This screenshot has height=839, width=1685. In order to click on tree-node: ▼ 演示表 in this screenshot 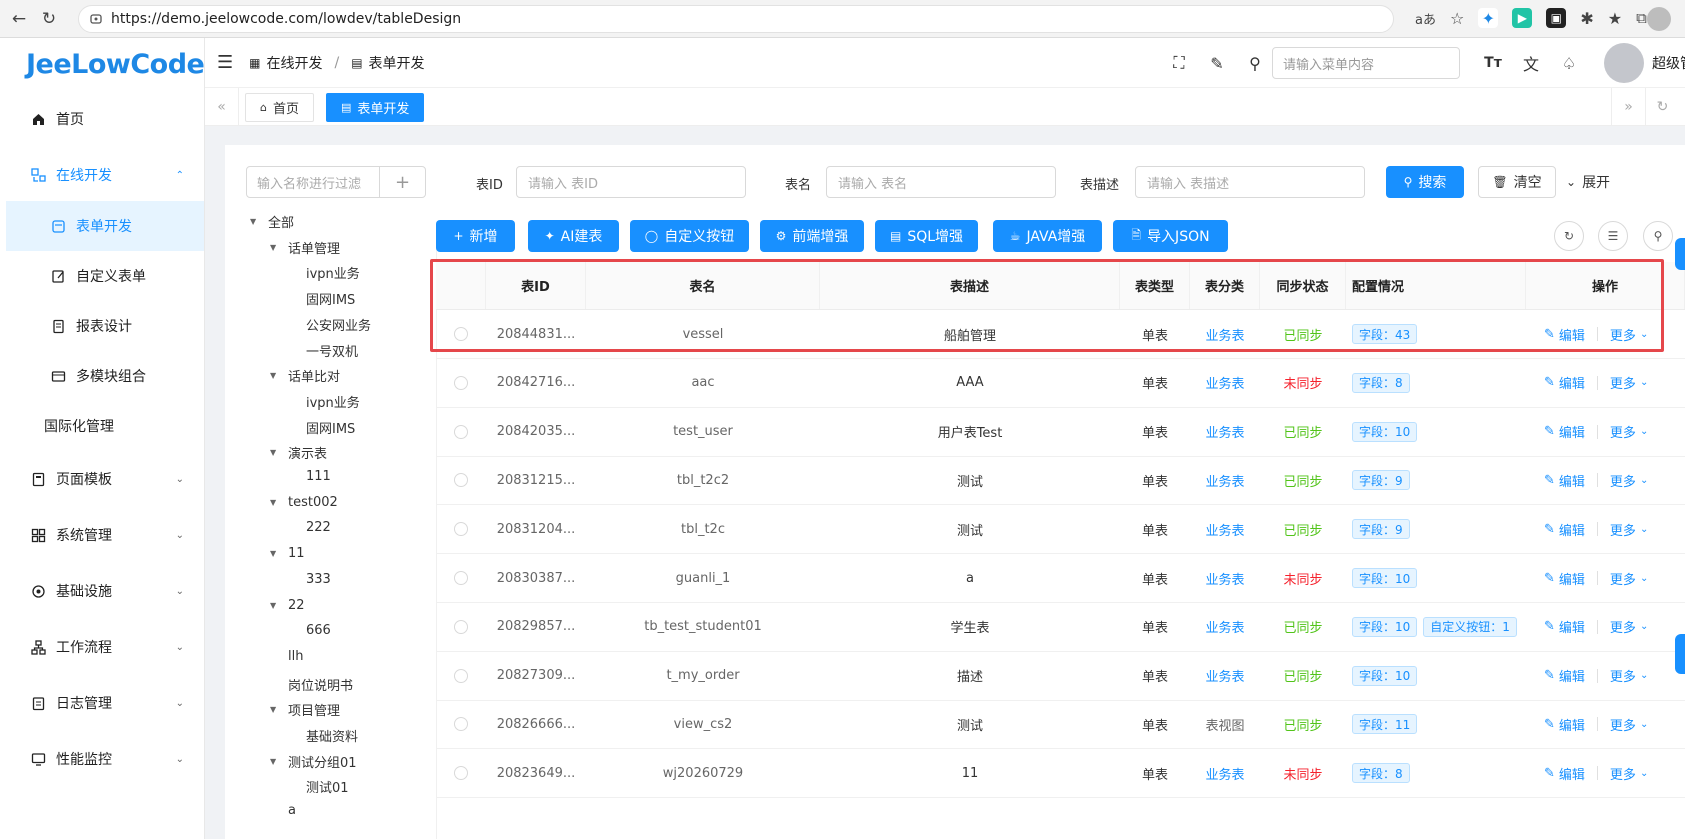, I will do `click(298, 452)`.